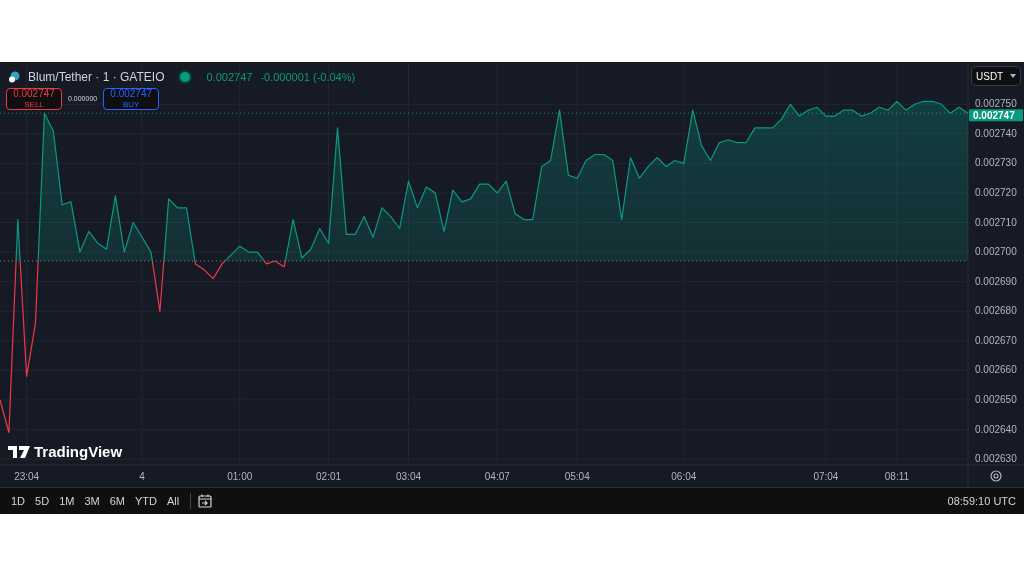 The image size is (1024, 576). I want to click on logo-icon, so click(19, 452).